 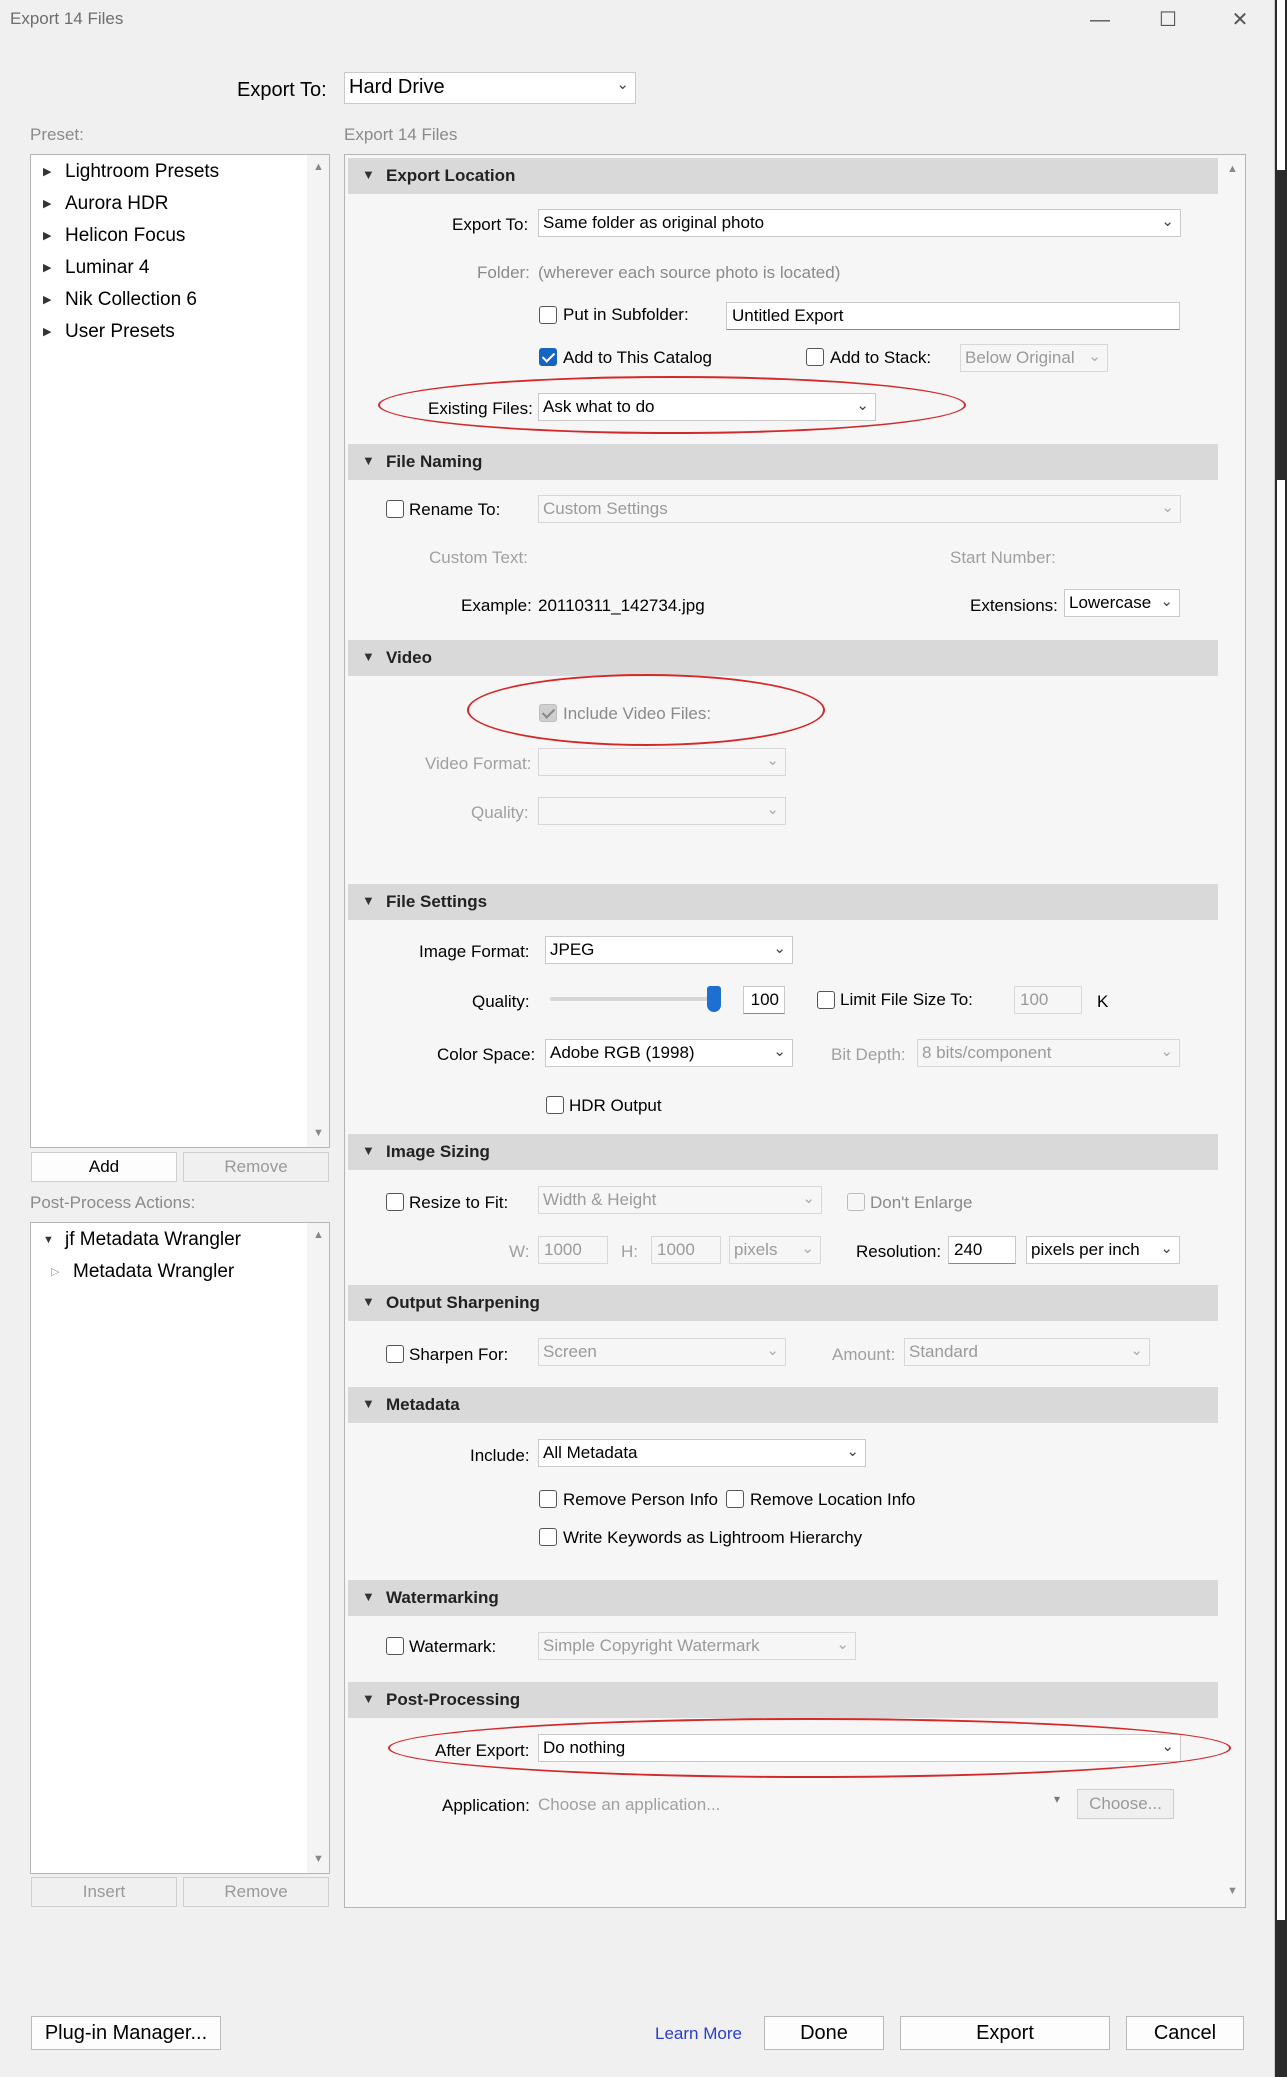 What do you see at coordinates (395, 1646) in the screenshot?
I see `watermark-checkbox` at bounding box center [395, 1646].